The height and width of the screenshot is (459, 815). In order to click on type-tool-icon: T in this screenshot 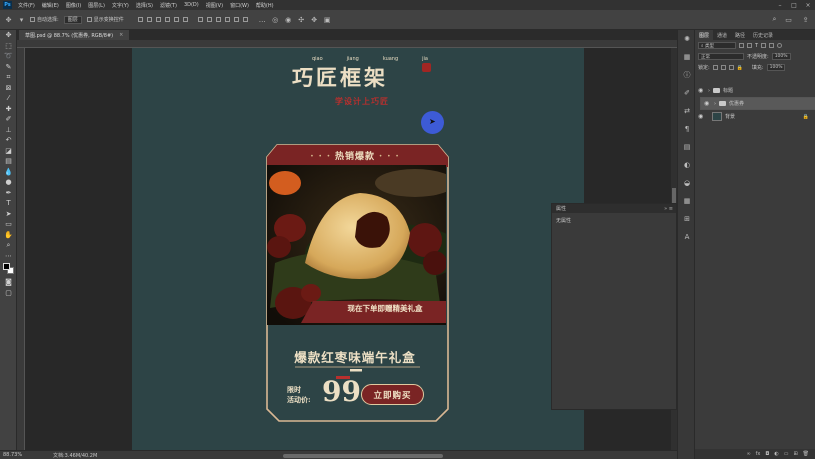, I will do `click(8, 203)`.